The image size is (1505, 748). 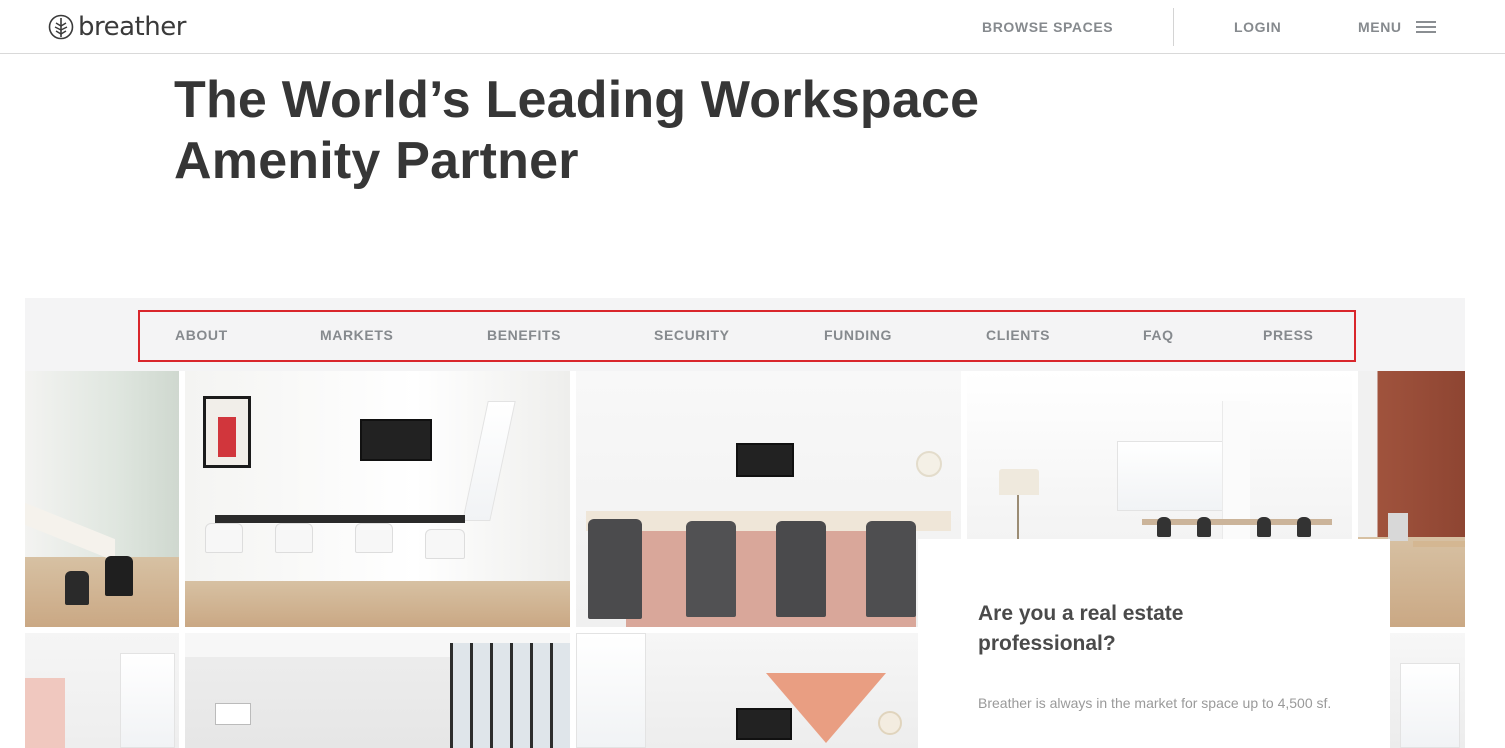 I want to click on wall-art, so click(x=227, y=432).